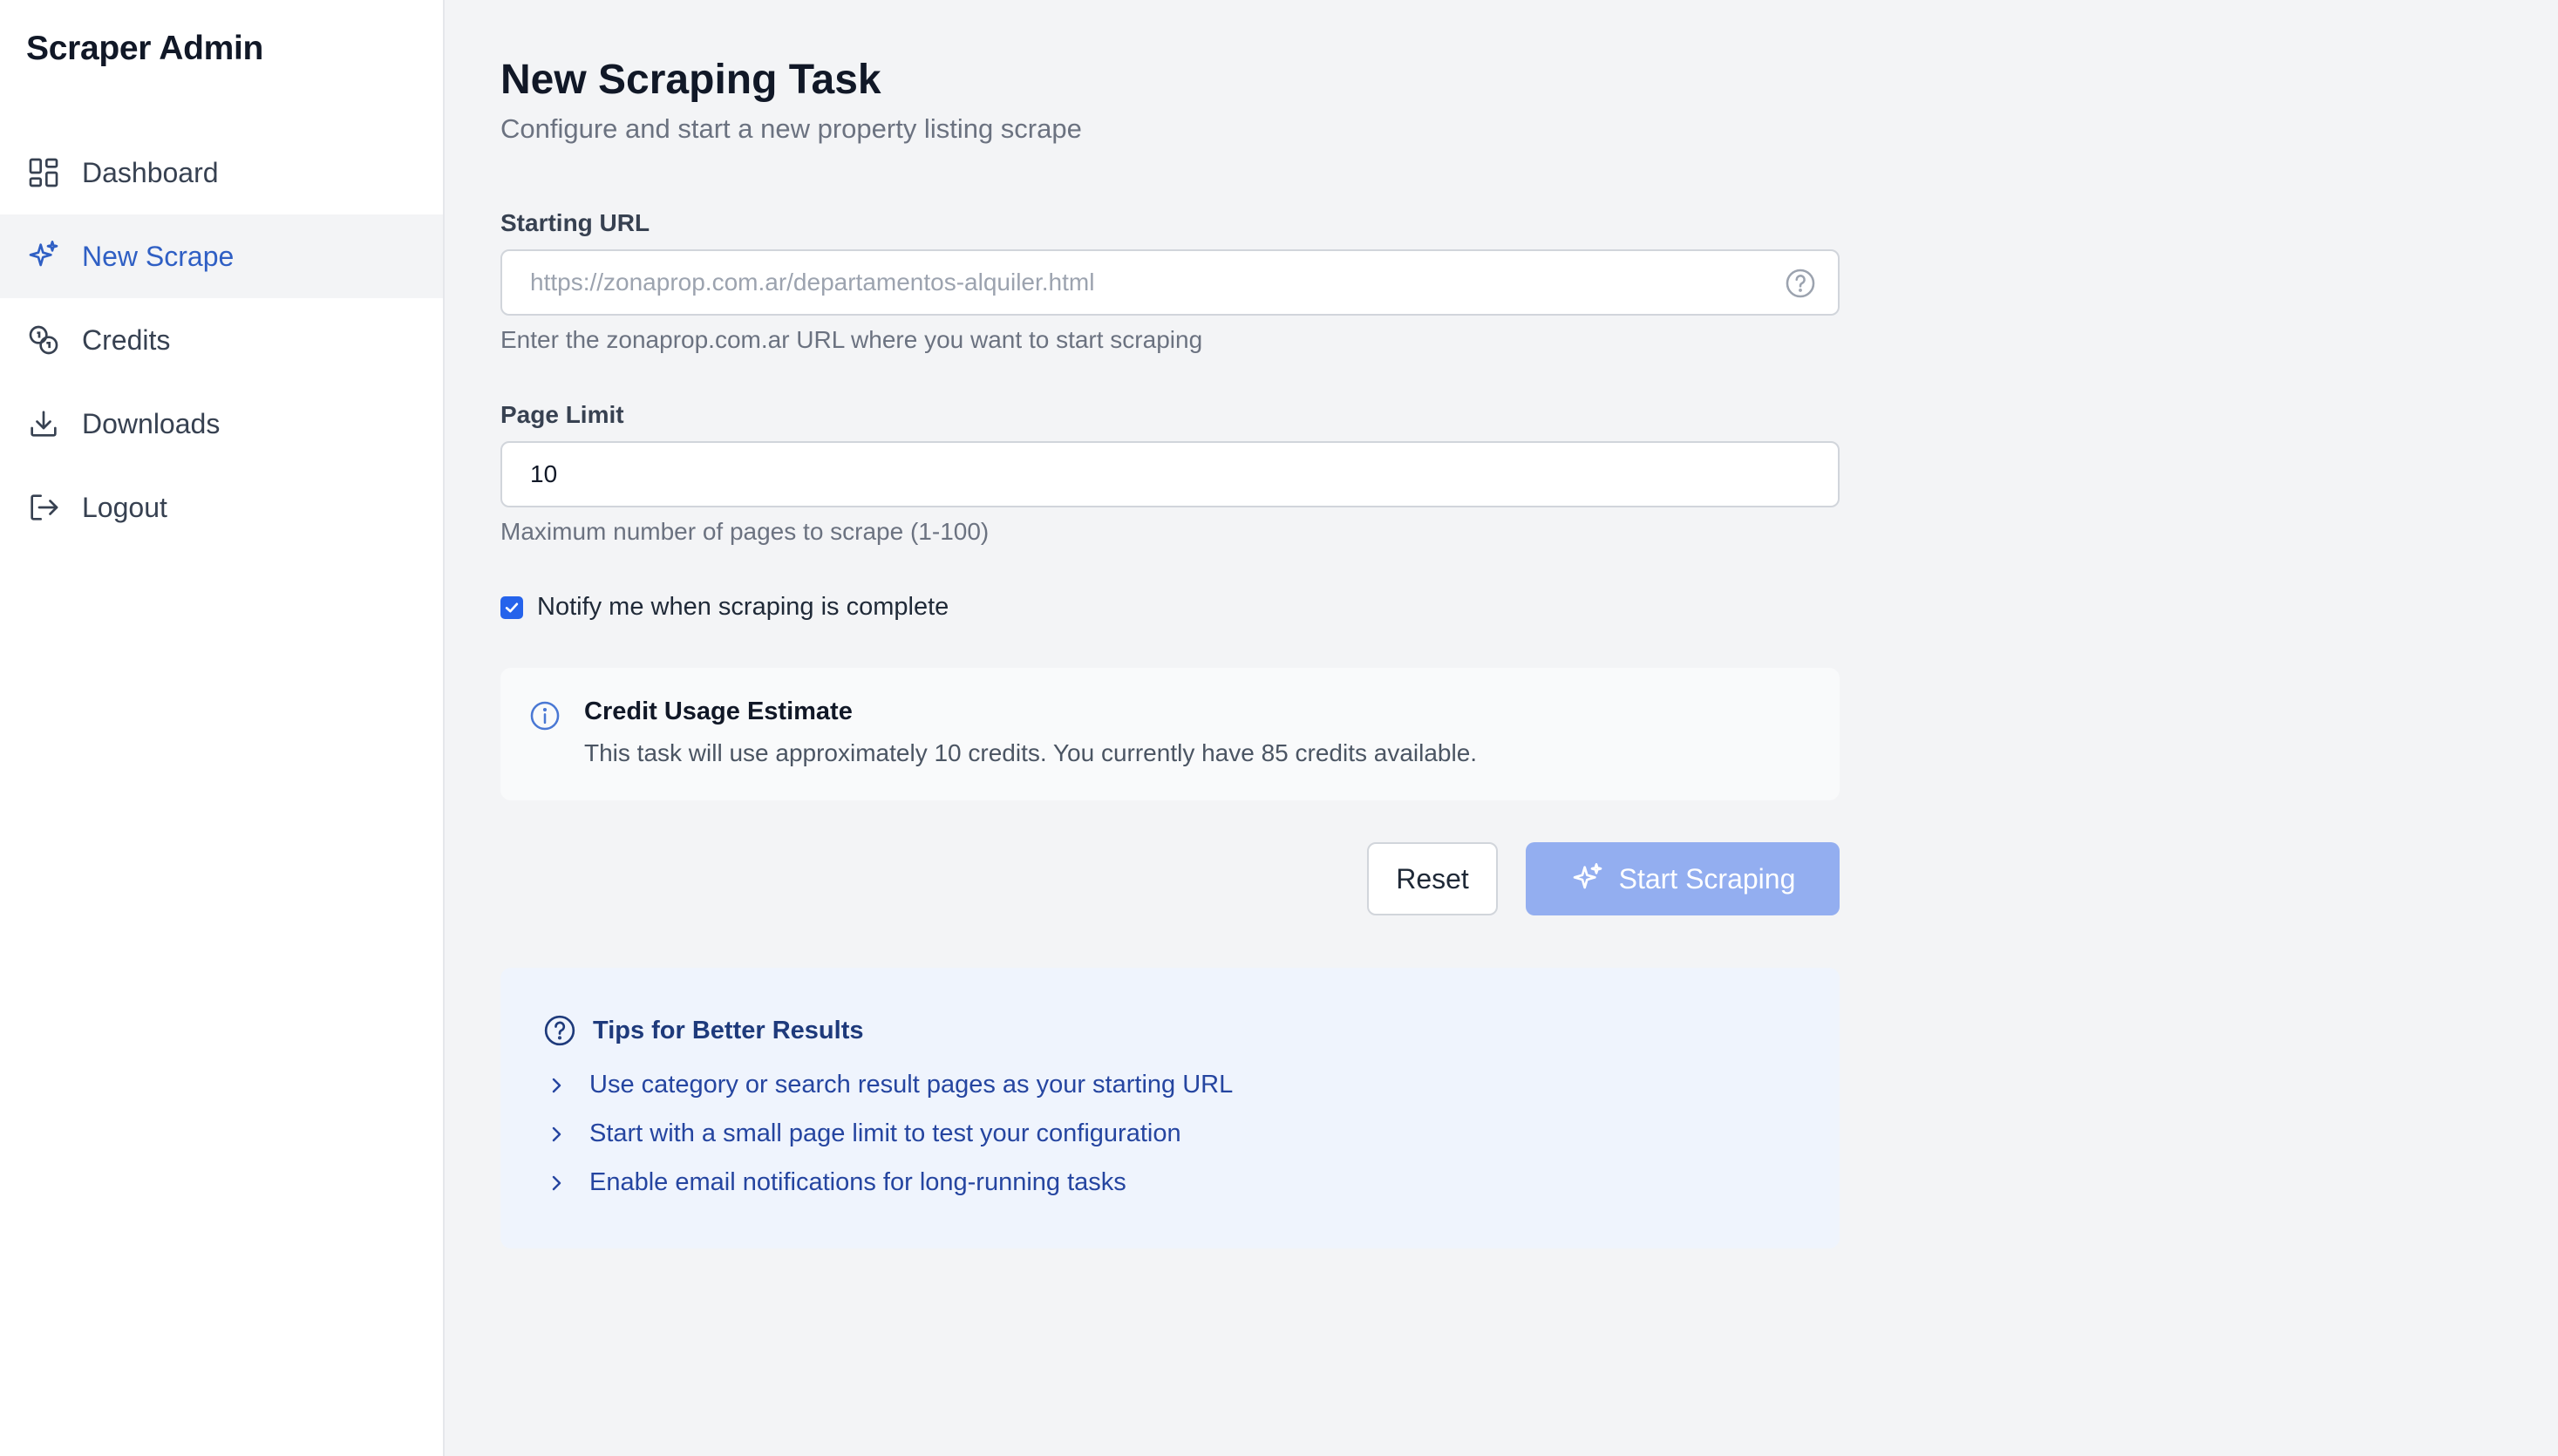  I want to click on sidebar-item-credits: Credits, so click(221, 340).